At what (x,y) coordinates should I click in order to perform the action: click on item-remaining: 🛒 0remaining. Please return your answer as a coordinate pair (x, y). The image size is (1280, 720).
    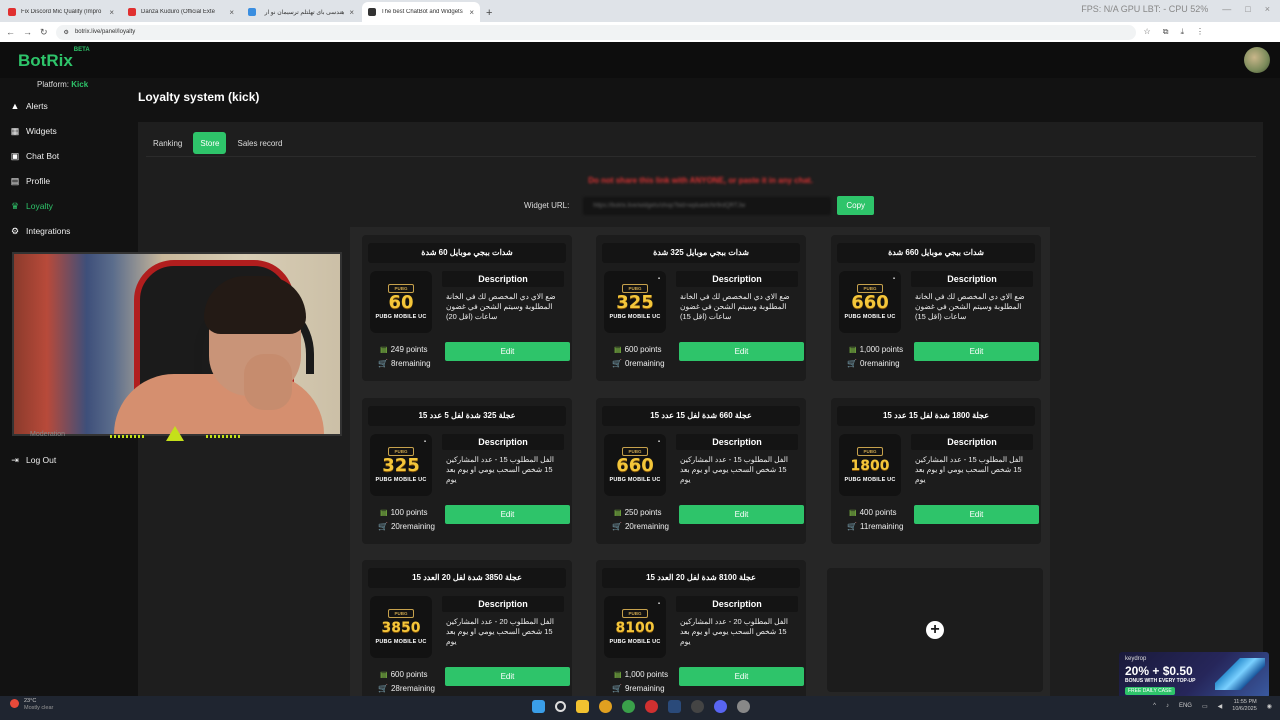
    Looking at the image, I should click on (638, 363).